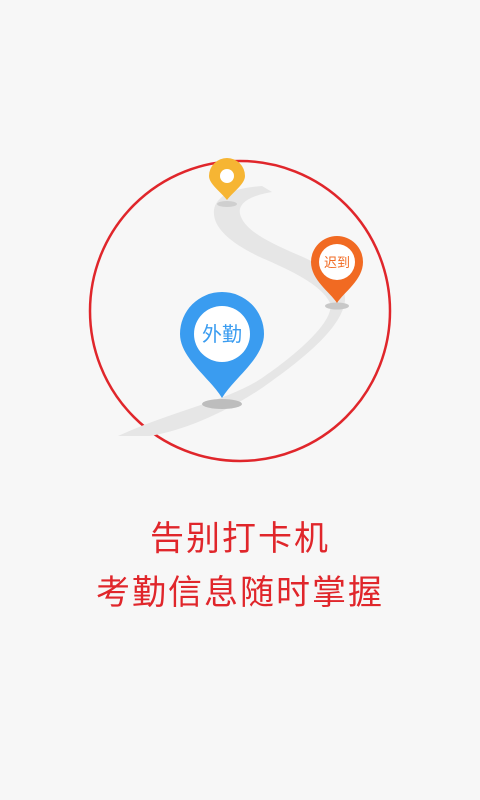 This screenshot has width=480, height=800. I want to click on tagline-secondary: 考勤信息随时掌握, so click(240, 593).